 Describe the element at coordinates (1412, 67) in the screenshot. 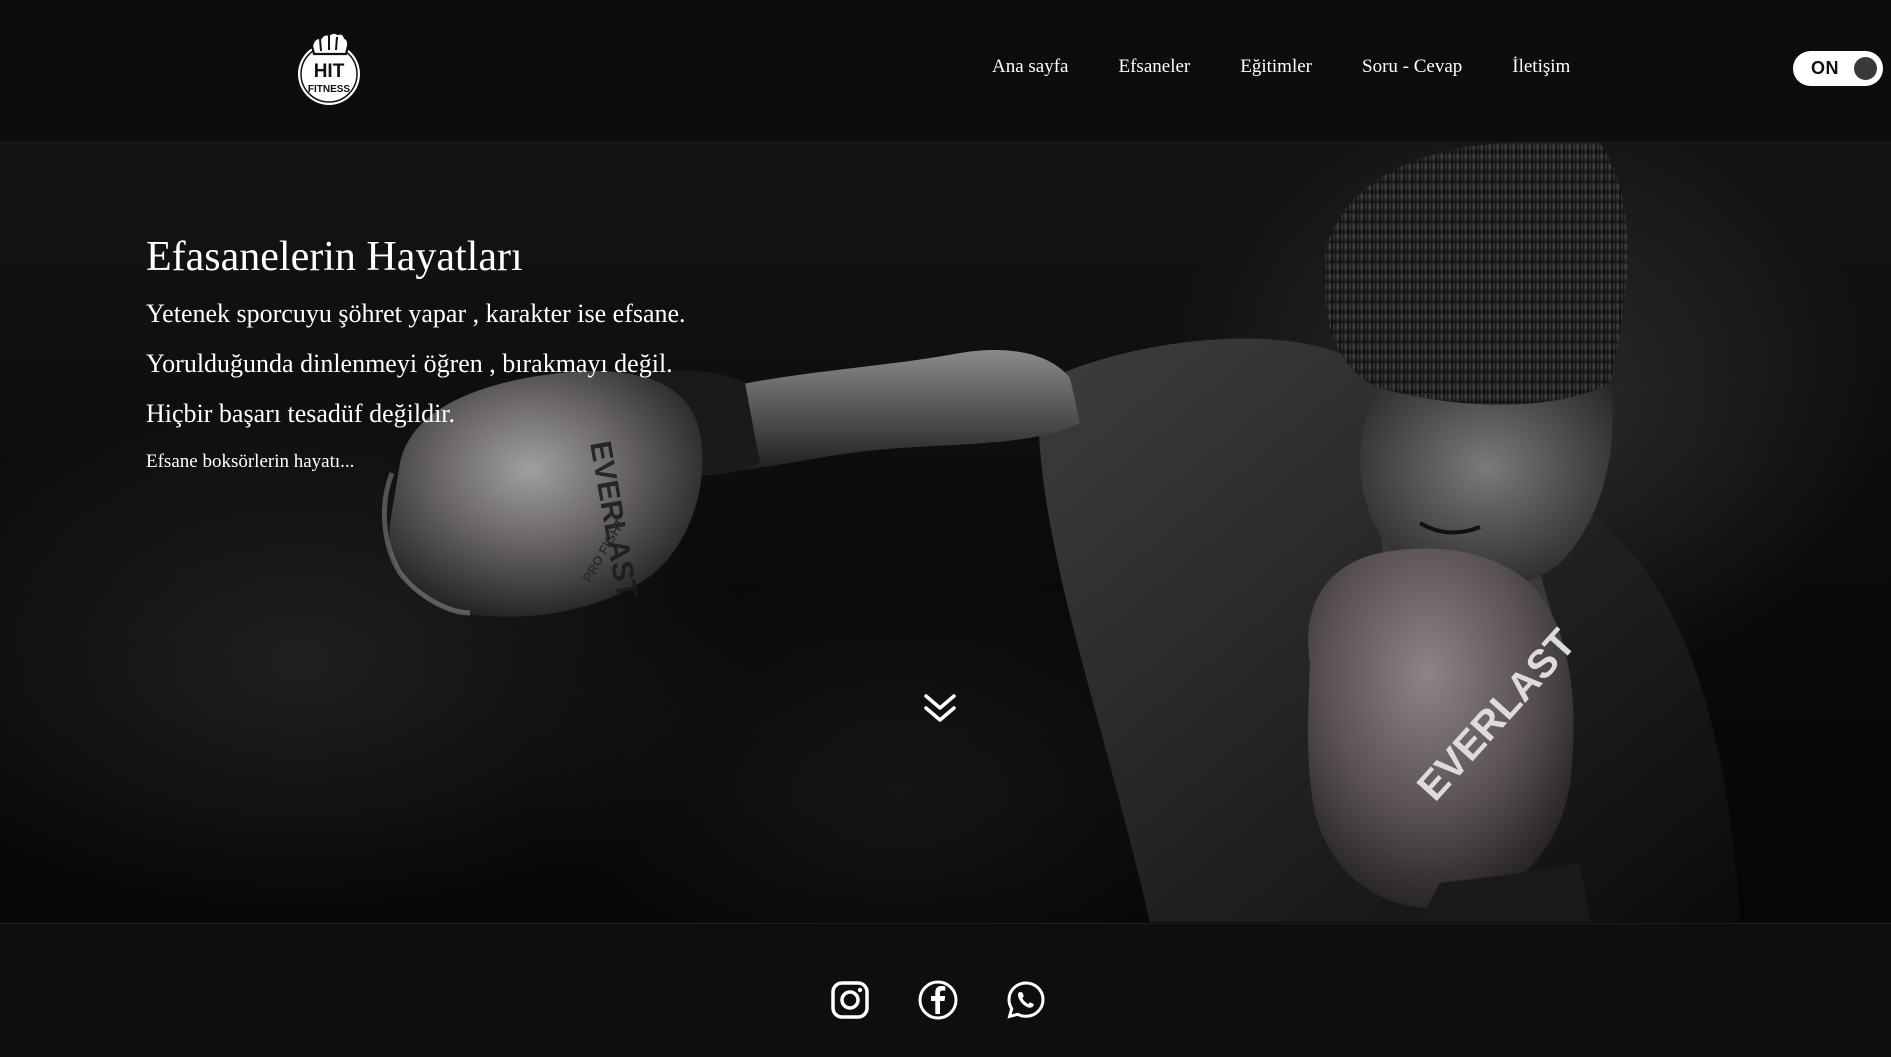

I see `nav-item-soru-cevap: Soru - Cevap` at that location.